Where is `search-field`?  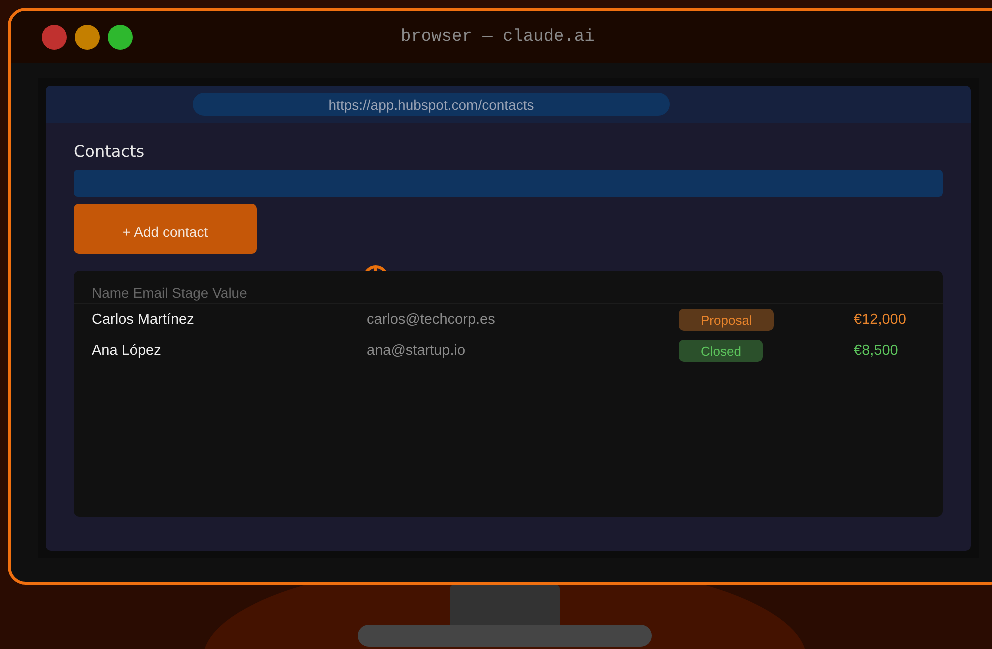
search-field is located at coordinates (508, 183).